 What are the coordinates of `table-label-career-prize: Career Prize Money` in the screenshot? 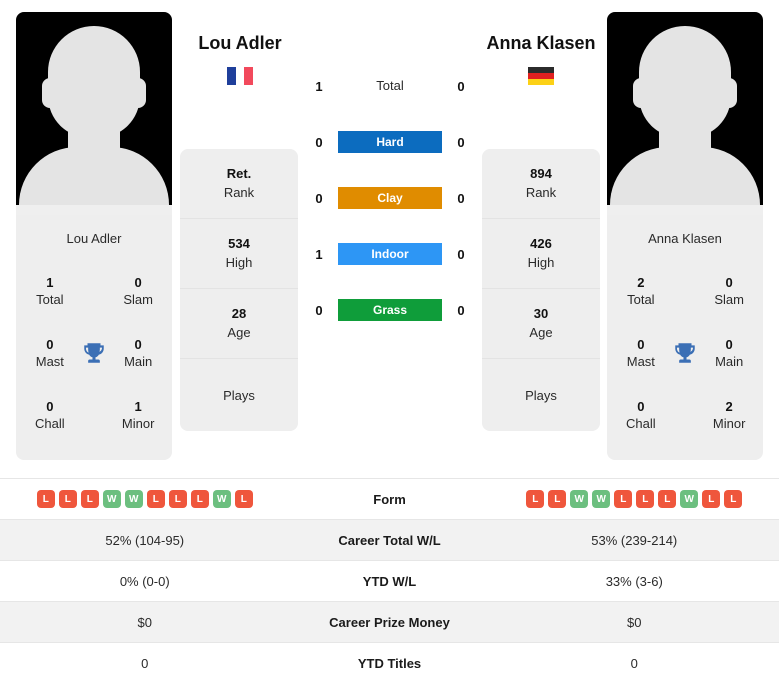 It's located at (389, 622).